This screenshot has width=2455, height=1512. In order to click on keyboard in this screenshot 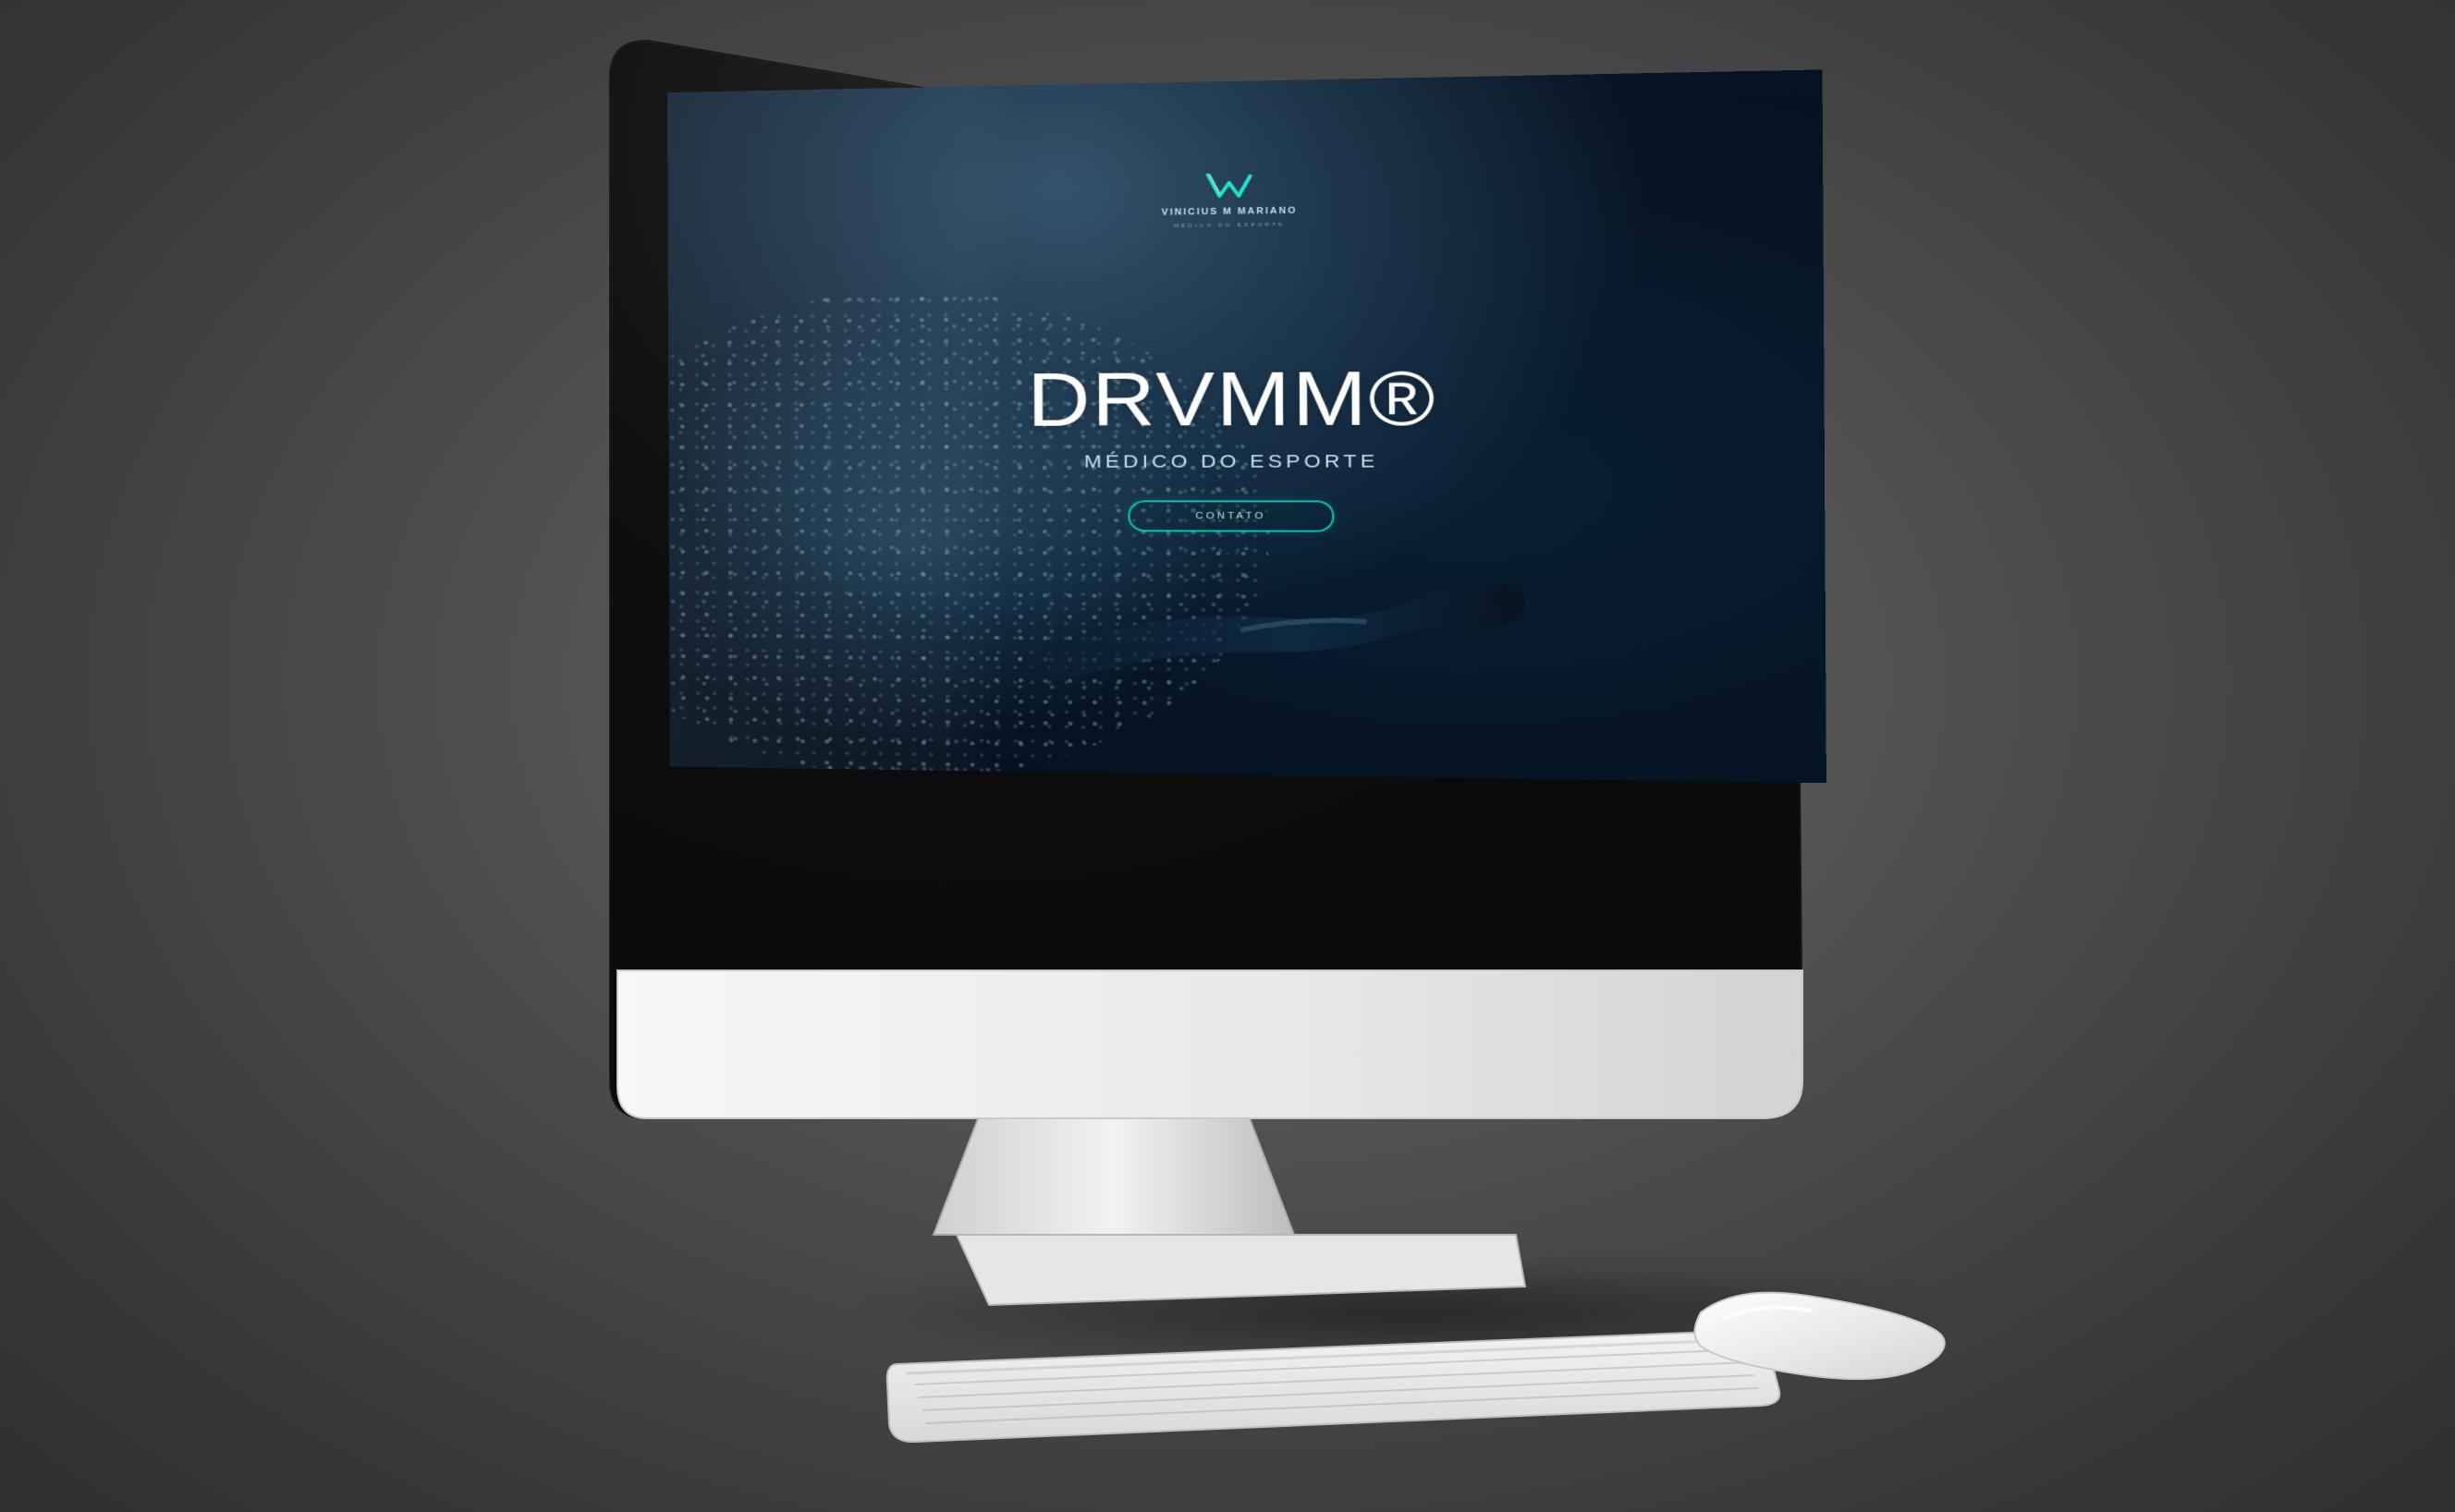, I will do `click(1334, 1387)`.